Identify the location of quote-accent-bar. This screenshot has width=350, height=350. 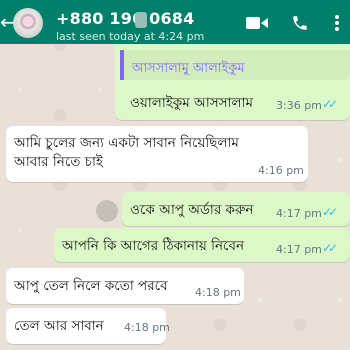
(122, 65).